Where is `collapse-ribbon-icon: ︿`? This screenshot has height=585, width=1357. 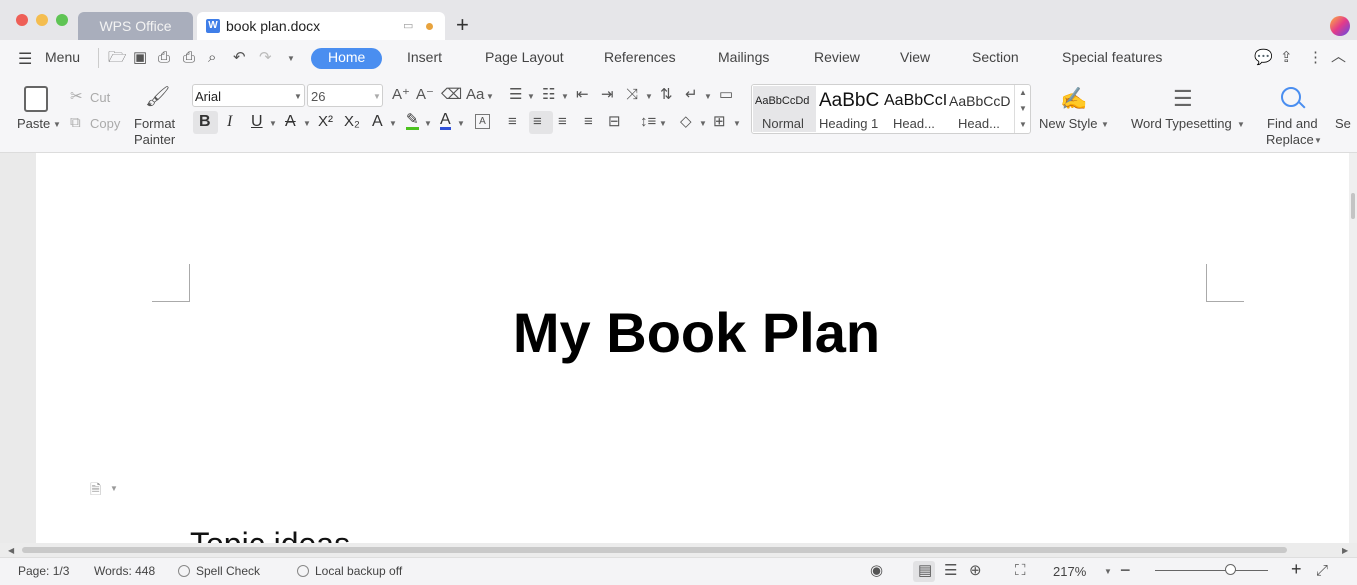 collapse-ribbon-icon: ︿ is located at coordinates (1338, 56).